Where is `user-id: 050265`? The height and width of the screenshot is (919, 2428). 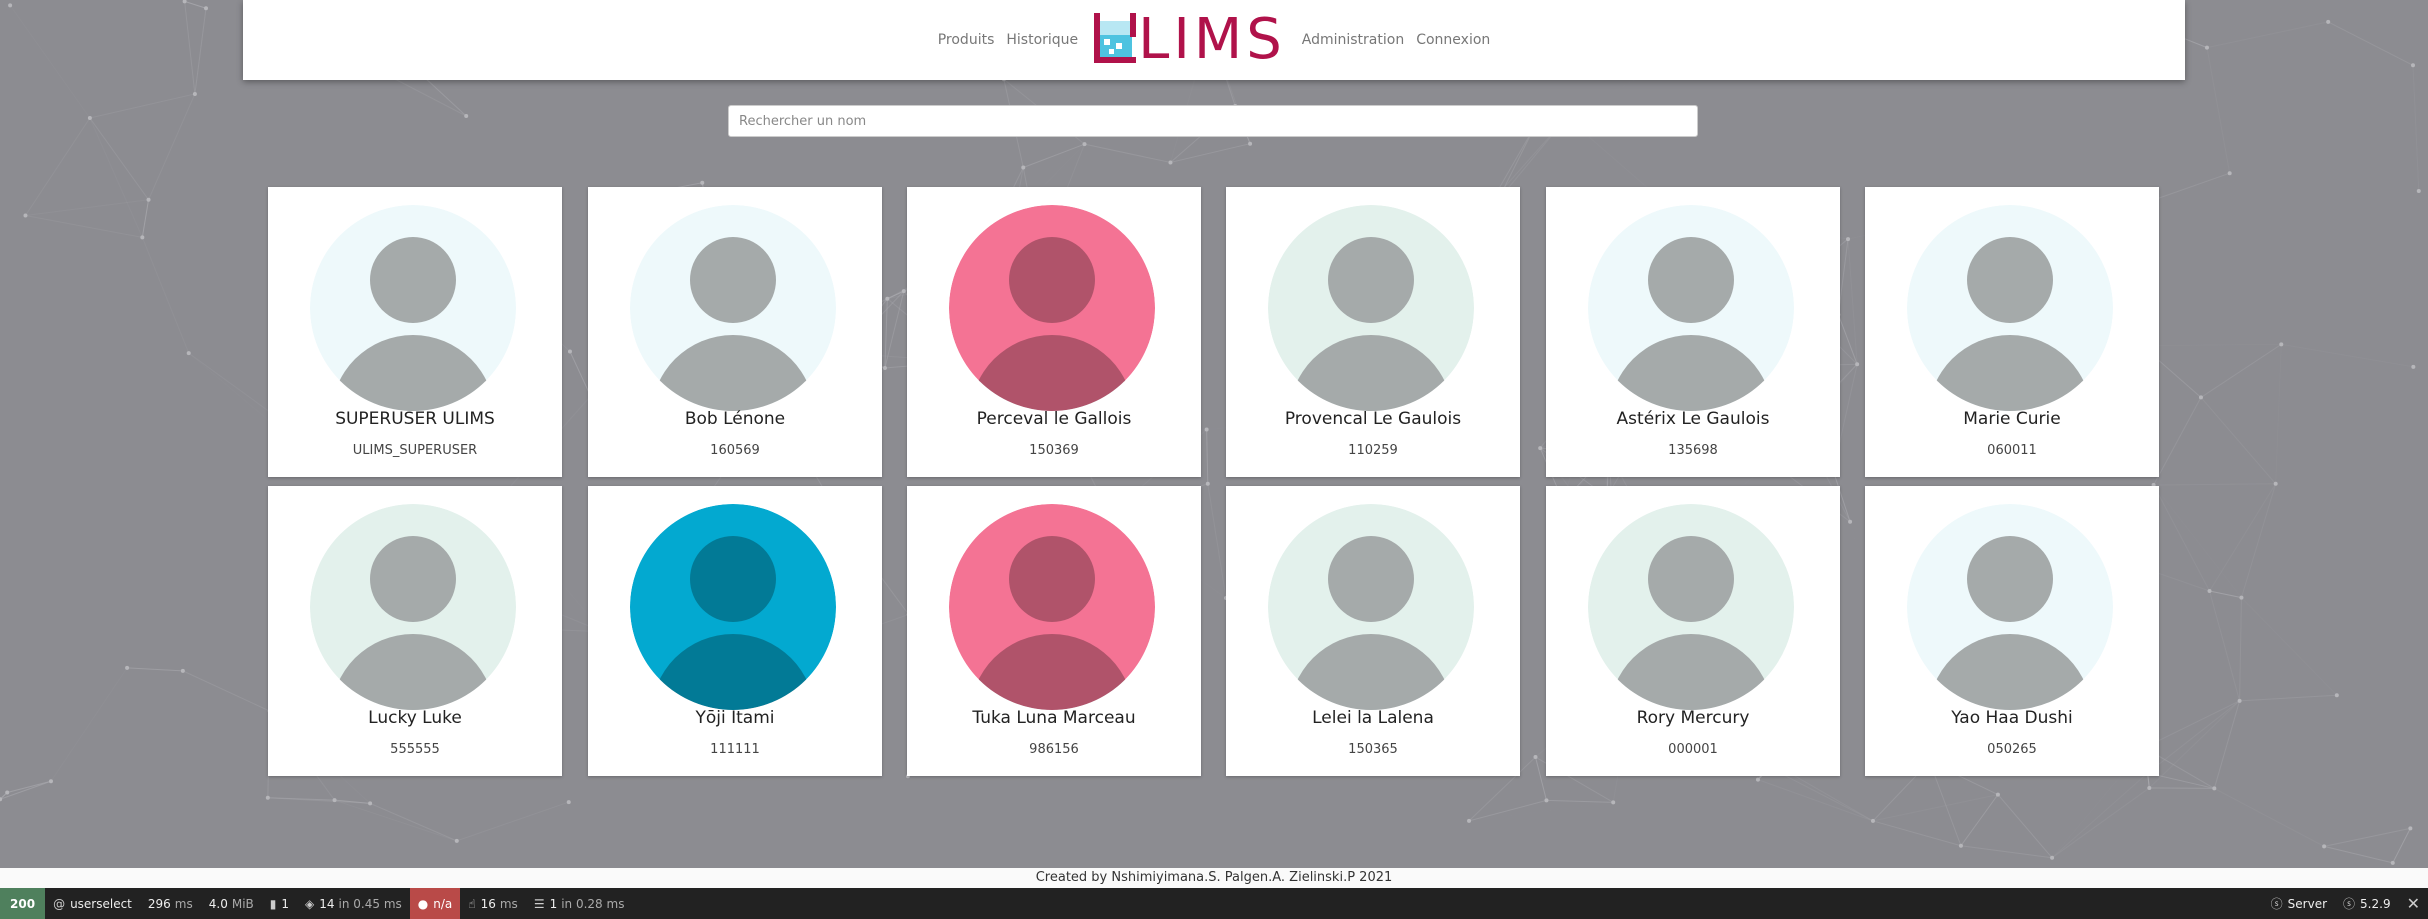 user-id: 050265 is located at coordinates (2012, 749).